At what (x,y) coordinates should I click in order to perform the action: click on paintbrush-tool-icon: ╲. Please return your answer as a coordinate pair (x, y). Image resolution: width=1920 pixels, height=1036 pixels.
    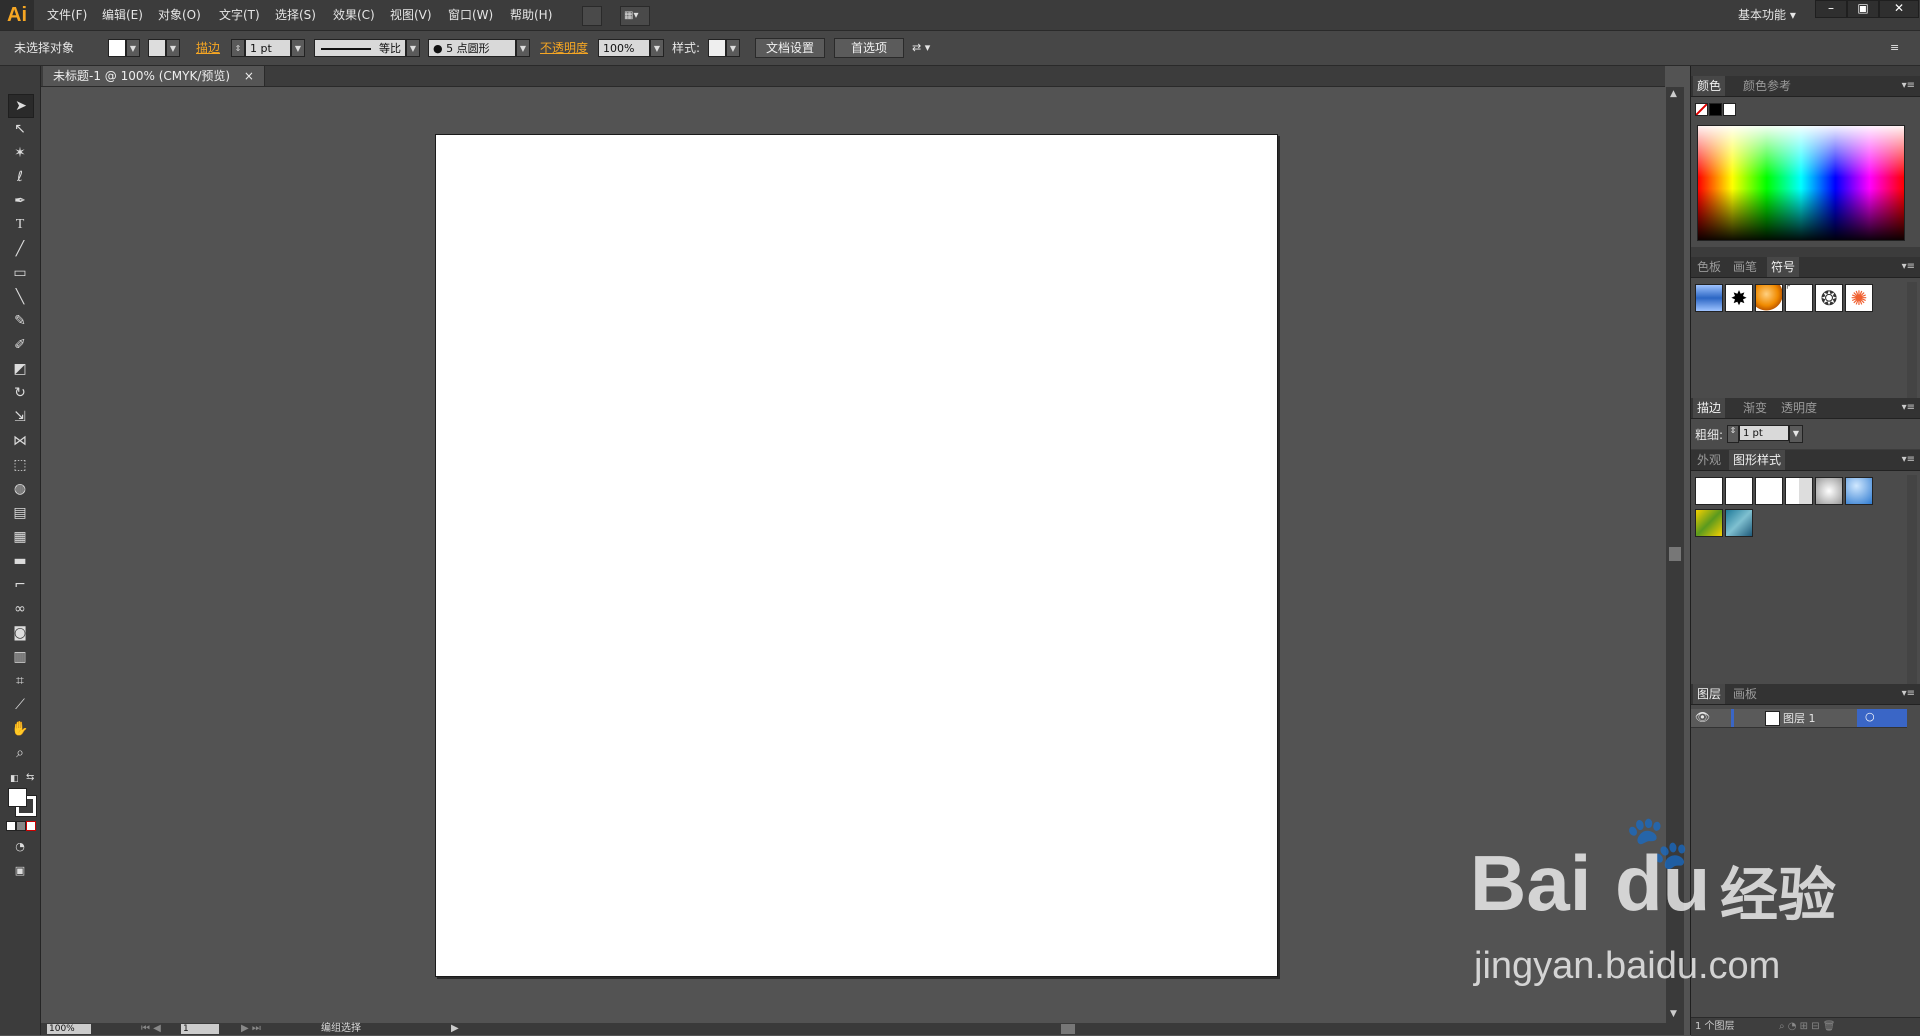
    Looking at the image, I should click on (20, 297).